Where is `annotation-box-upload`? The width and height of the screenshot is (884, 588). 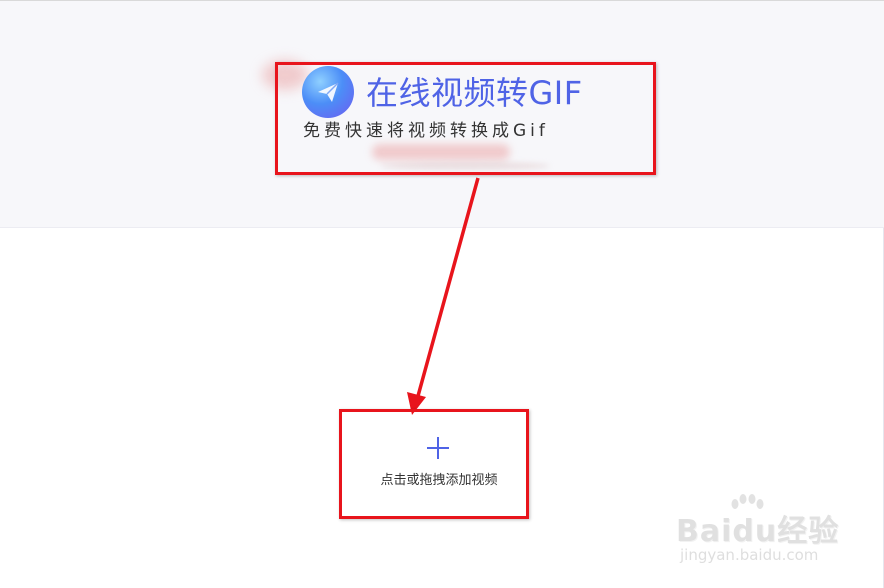 annotation-box-upload is located at coordinates (434, 464).